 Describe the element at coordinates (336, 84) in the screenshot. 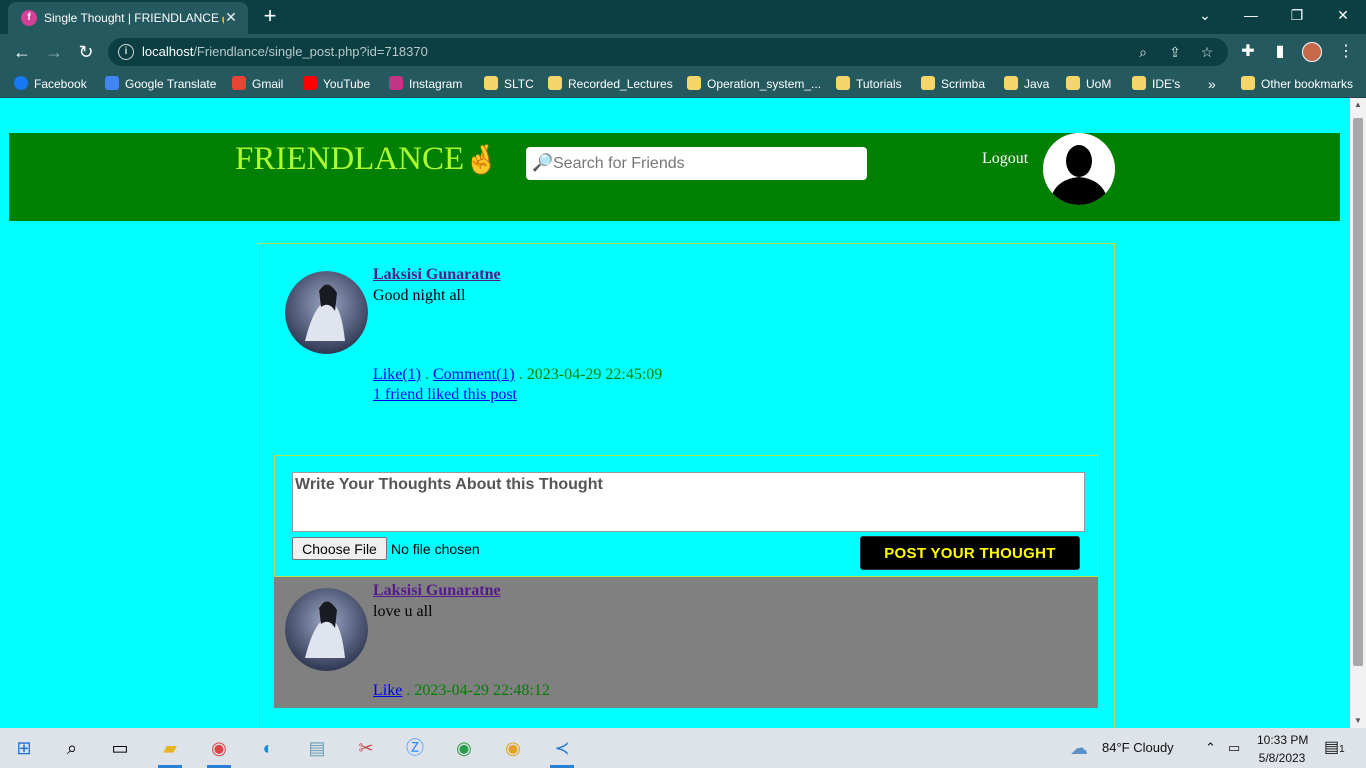

I see `bookmark-youtube: YouTube` at that location.